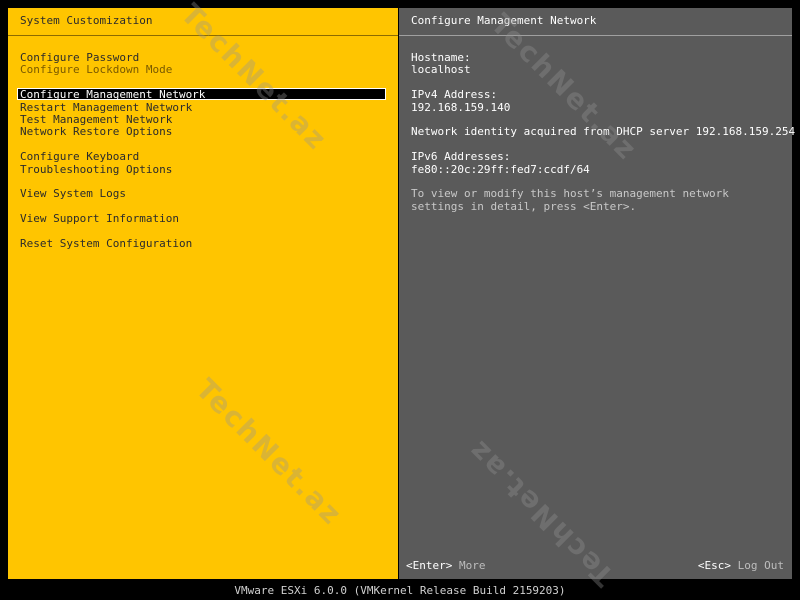  I want to click on enter-key-label: <Enter>, so click(429, 565).